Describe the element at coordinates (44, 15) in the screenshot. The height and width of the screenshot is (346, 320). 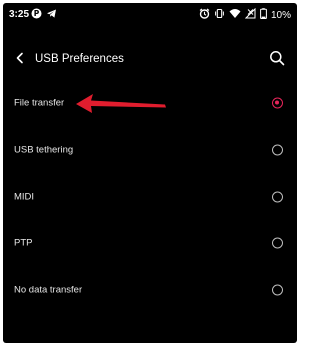
I see `status-left-icons: P` at that location.